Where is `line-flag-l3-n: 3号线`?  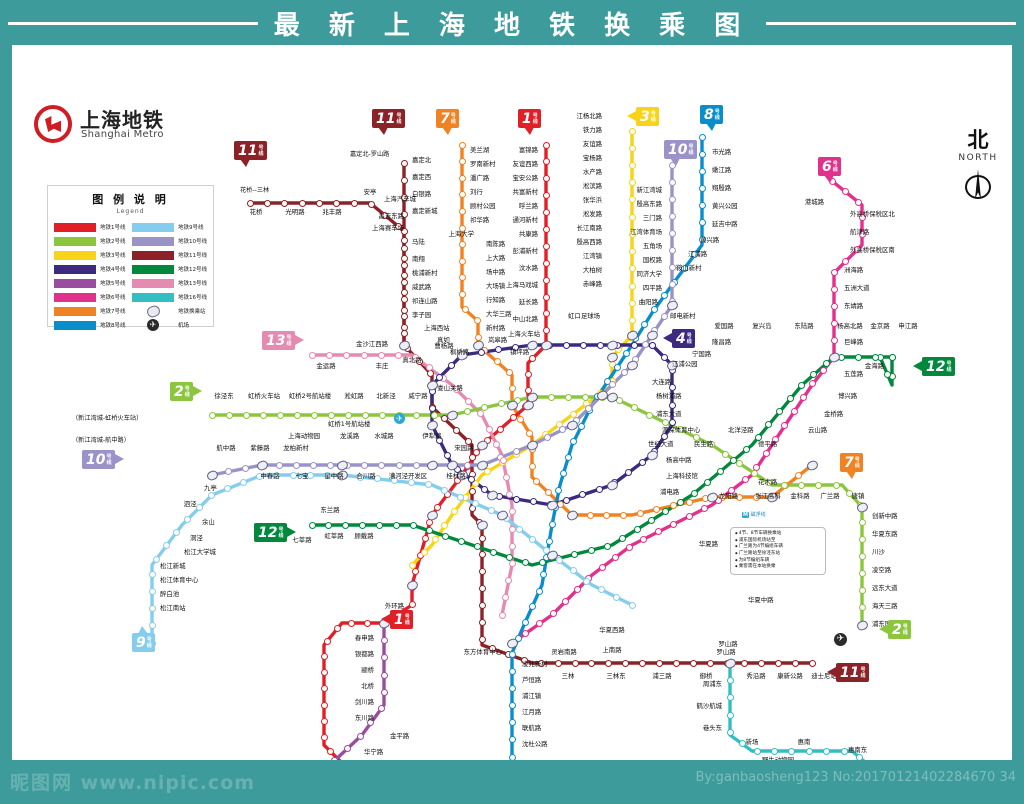
line-flag-l3-n: 3号线 is located at coordinates (643, 116).